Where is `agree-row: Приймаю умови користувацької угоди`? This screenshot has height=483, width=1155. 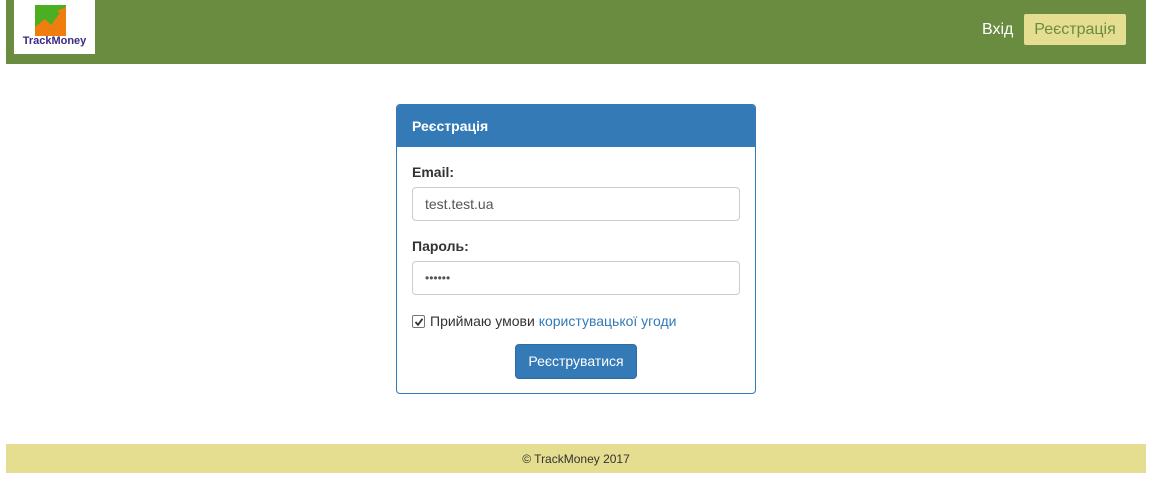
agree-row: Приймаю умови користувацької угоди is located at coordinates (544, 321).